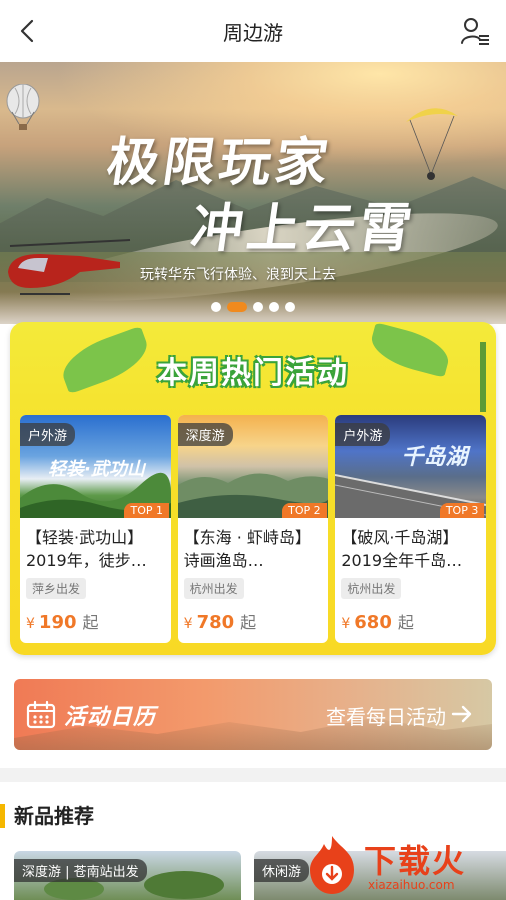 Image resolution: width=506 pixels, height=900 pixels. Describe the element at coordinates (462, 510) in the screenshot. I see `rank-badge: TOP 3` at that location.